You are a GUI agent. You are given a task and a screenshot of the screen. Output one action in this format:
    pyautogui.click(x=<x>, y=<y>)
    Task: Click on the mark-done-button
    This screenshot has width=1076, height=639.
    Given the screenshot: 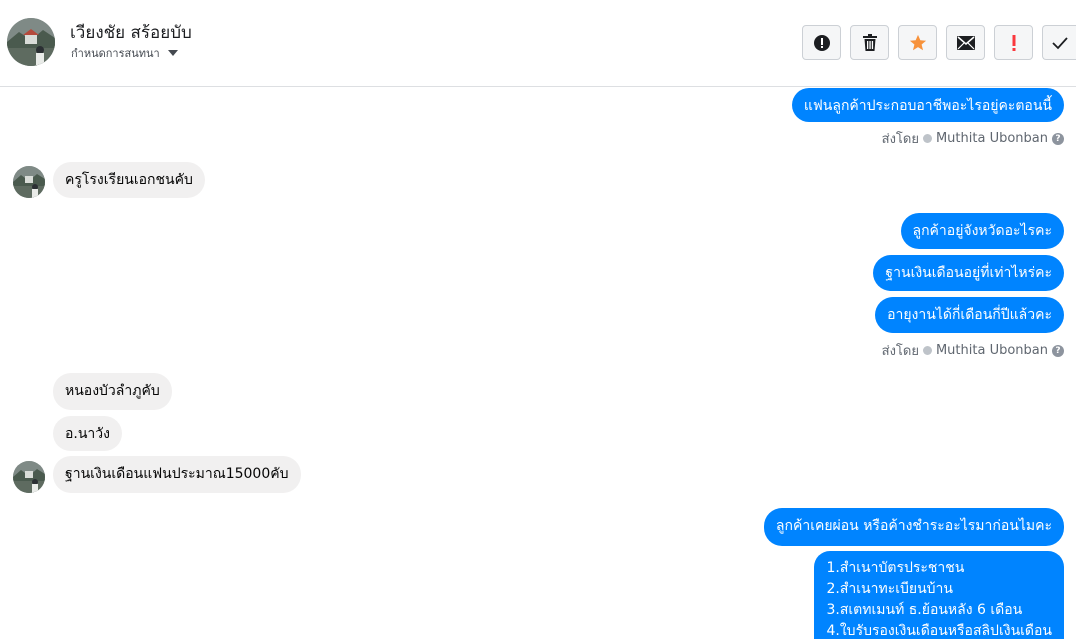 What is the action you would take?
    pyautogui.click(x=1059, y=42)
    